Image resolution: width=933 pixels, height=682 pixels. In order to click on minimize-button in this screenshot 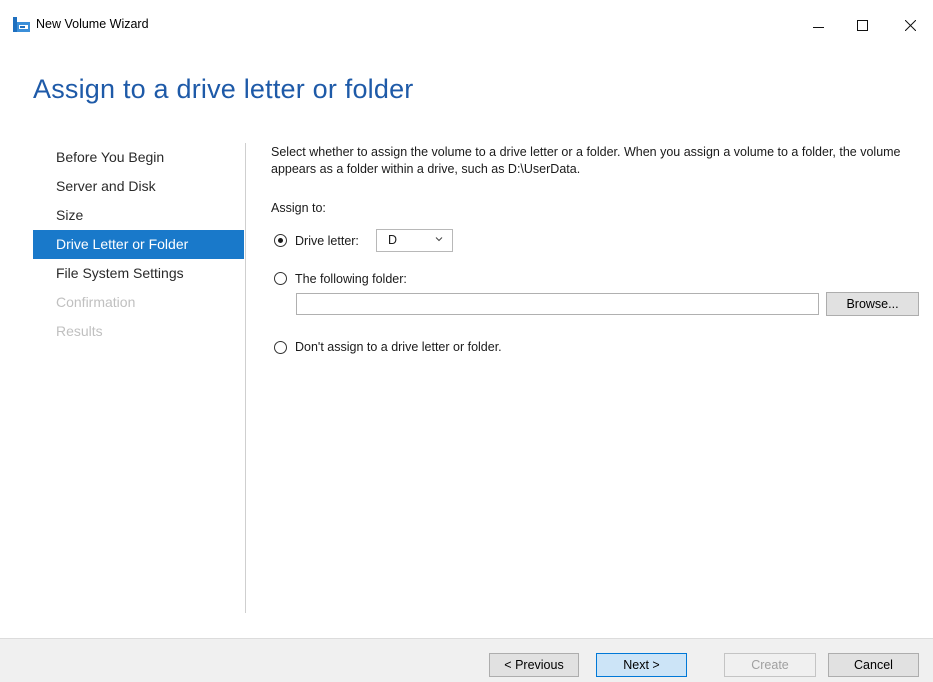, I will do `click(818, 25)`.